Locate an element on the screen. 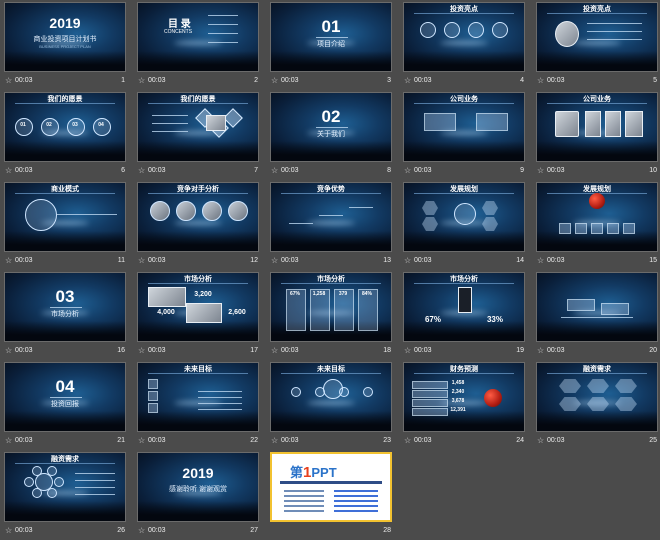  slide-label-row: ☆ 00:03 8 is located at coordinates (331, 171).